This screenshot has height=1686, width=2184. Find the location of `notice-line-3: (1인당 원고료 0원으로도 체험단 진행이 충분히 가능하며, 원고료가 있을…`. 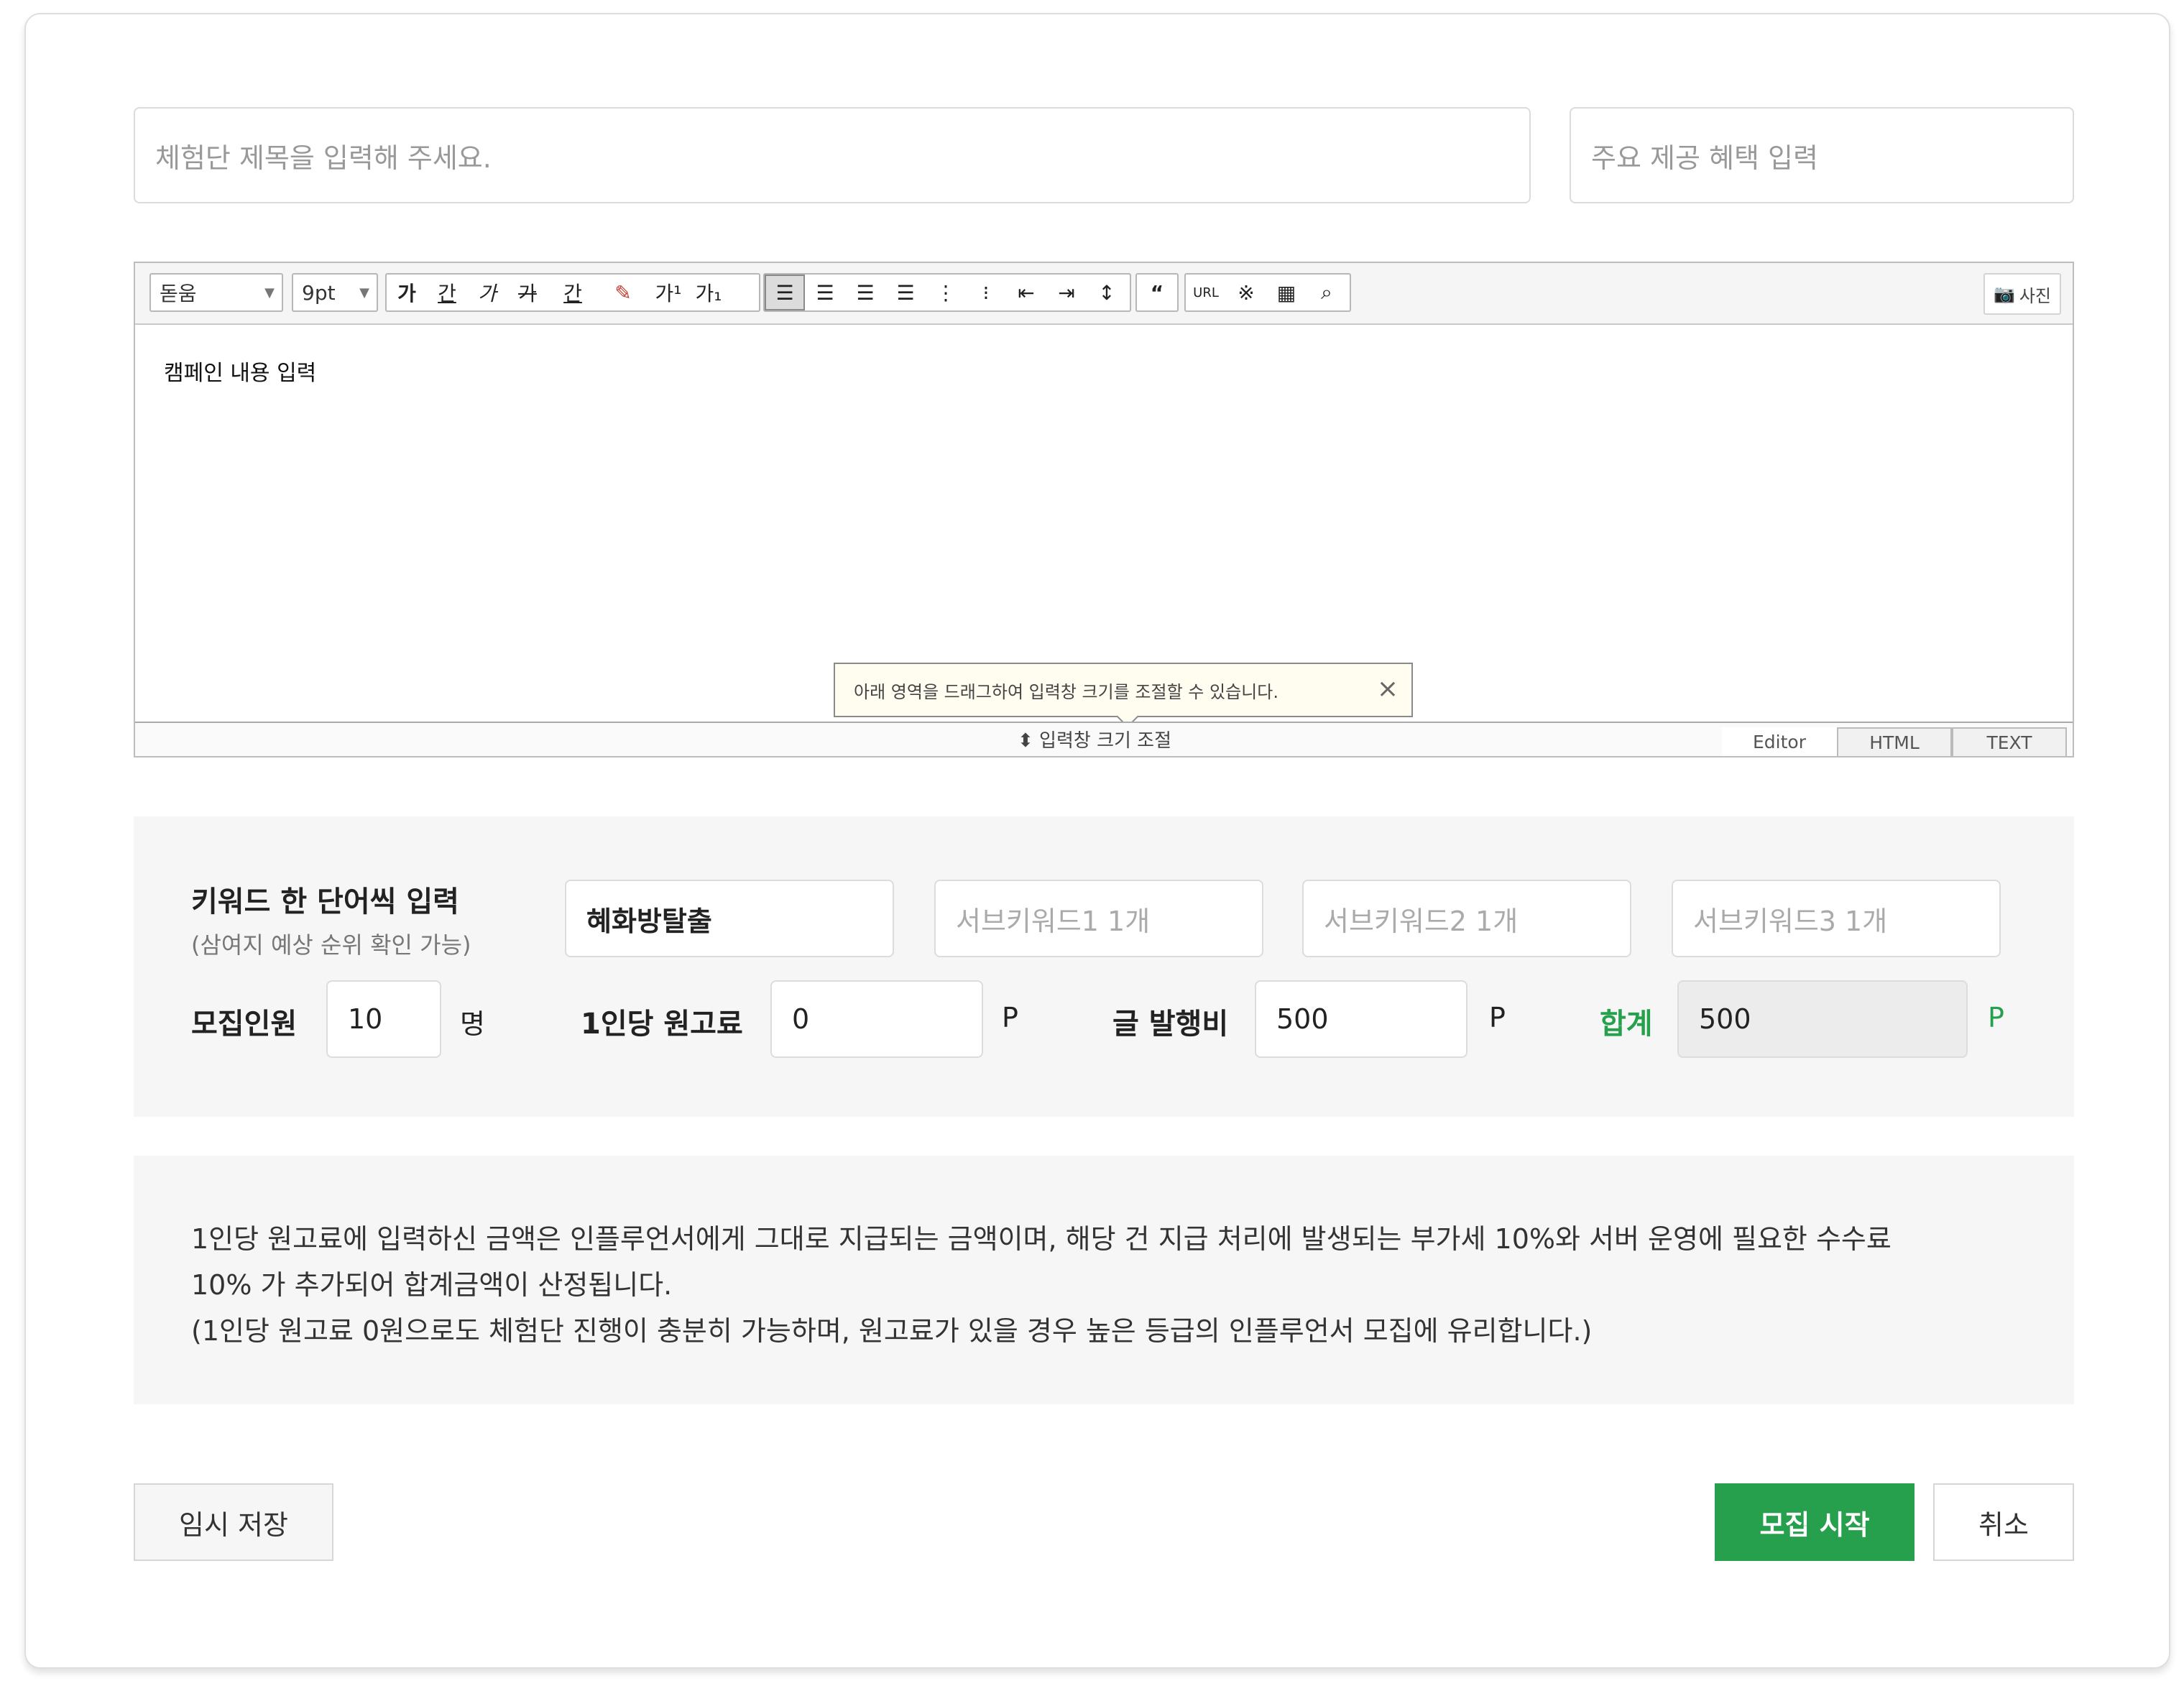

notice-line-3: (1인당 원고료 0원으로도 체험단 진행이 충분히 가능하며, 원고료가 있을… is located at coordinates (892, 1331).